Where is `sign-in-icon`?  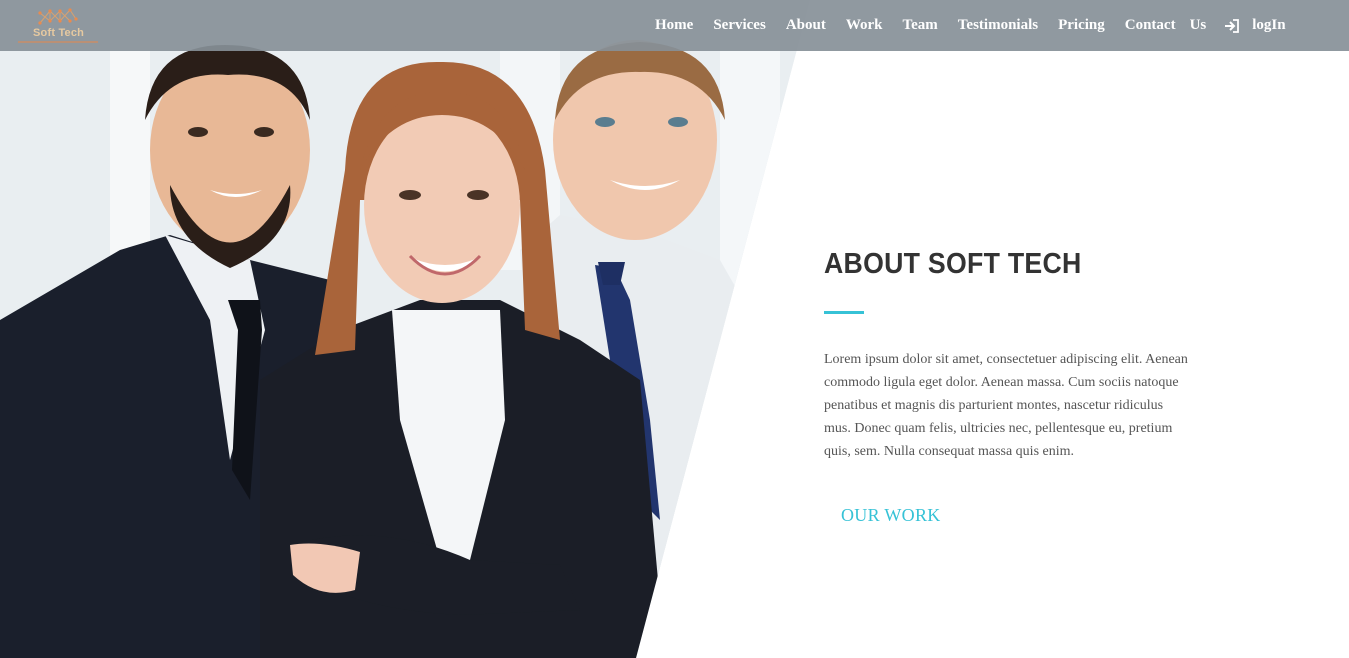 sign-in-icon is located at coordinates (1232, 25).